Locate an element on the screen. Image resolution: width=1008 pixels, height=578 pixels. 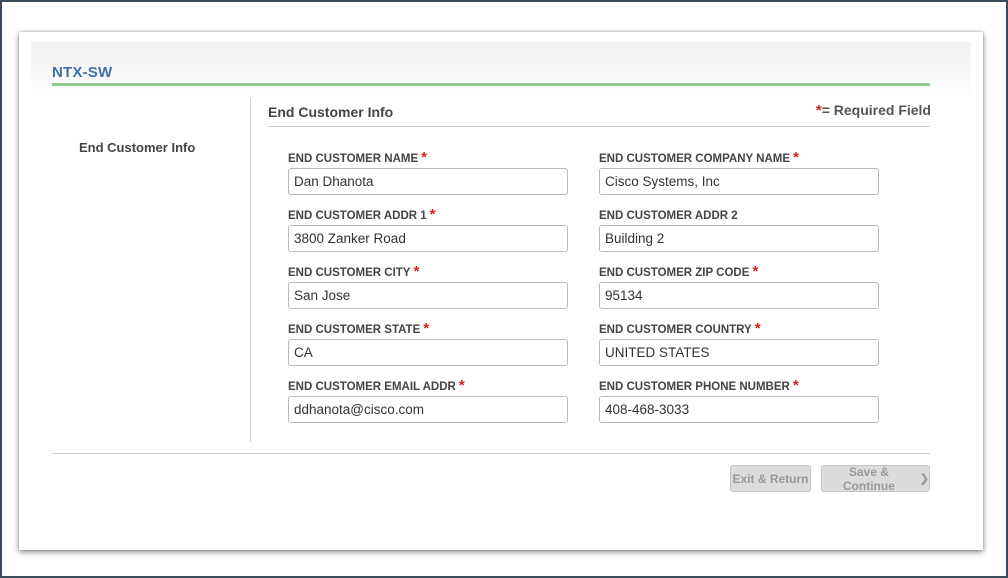
save-continue-button: Save & Continue ❯ is located at coordinates (875, 478).